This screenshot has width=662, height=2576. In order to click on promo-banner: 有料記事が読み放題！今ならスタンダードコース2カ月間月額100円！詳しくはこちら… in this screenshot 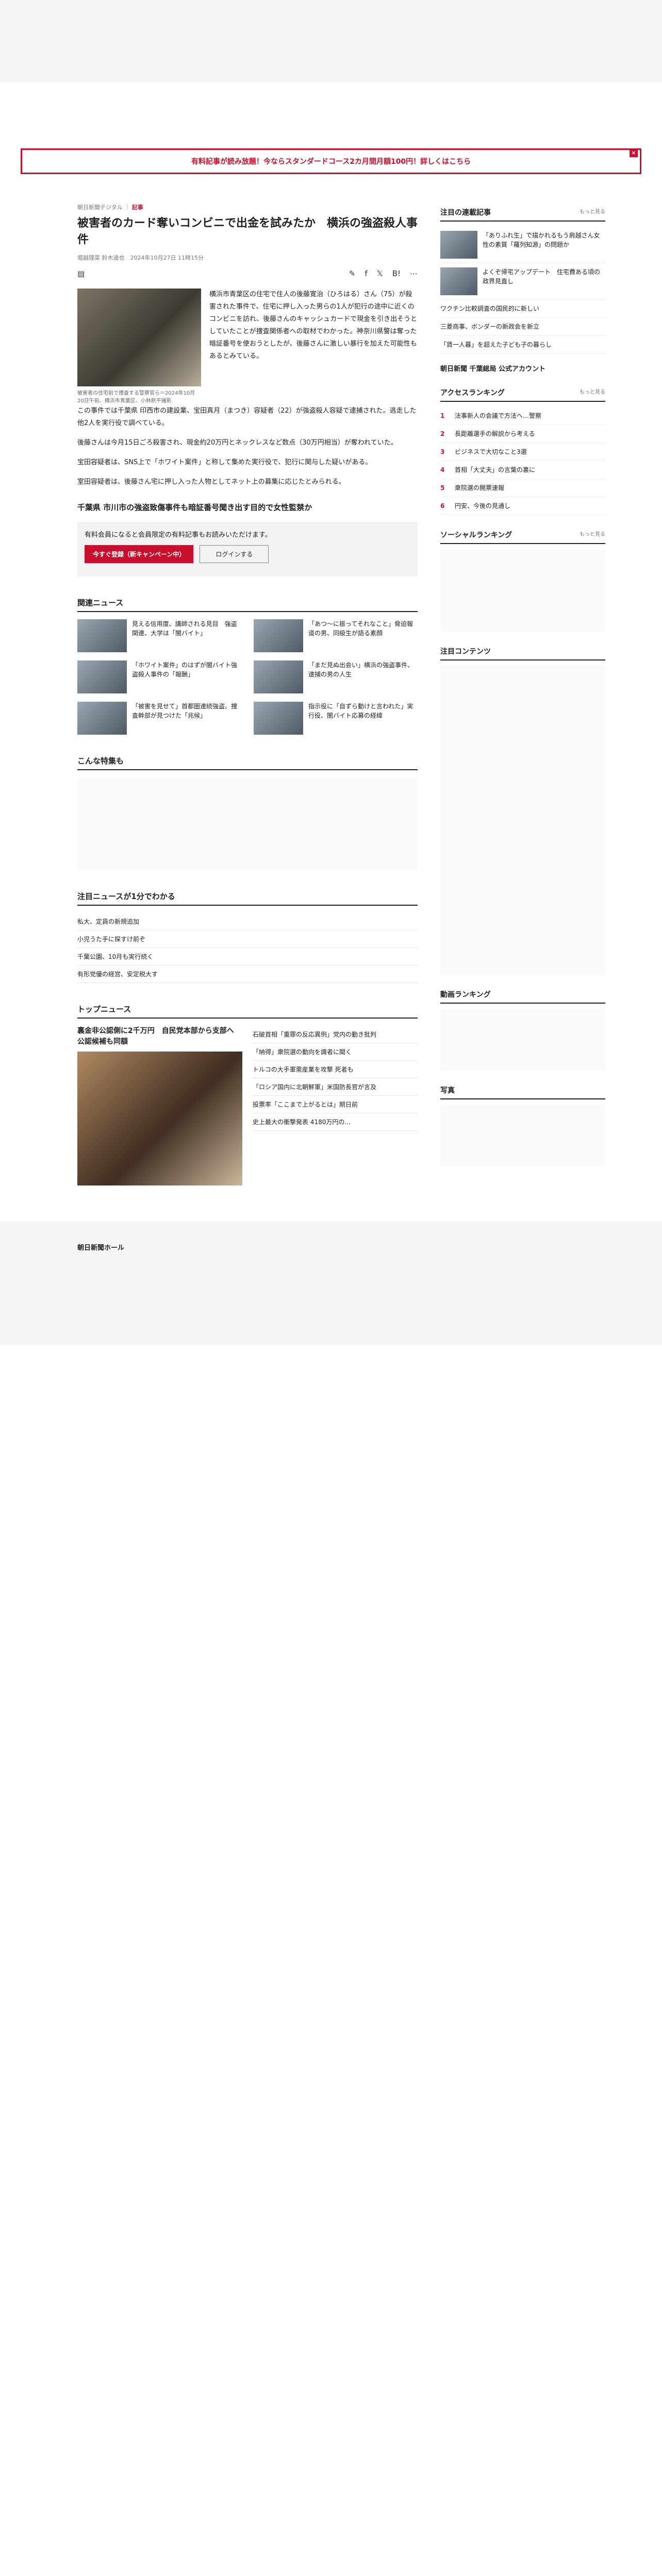, I will do `click(331, 161)`.